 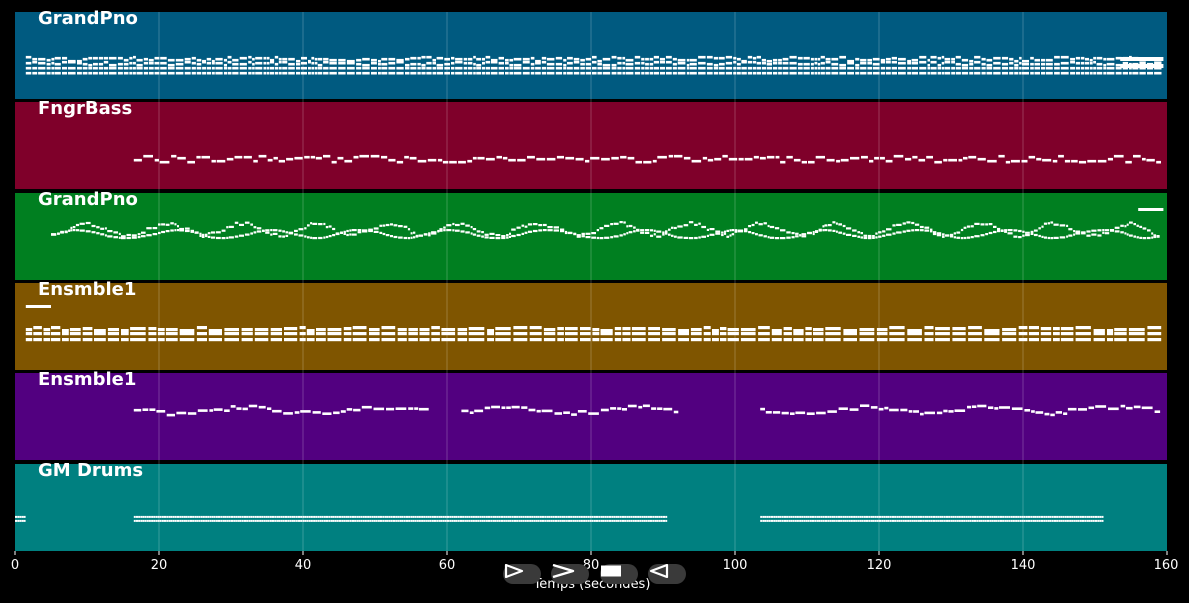 What do you see at coordinates (570, 574) in the screenshot?
I see `fast-forward-button` at bounding box center [570, 574].